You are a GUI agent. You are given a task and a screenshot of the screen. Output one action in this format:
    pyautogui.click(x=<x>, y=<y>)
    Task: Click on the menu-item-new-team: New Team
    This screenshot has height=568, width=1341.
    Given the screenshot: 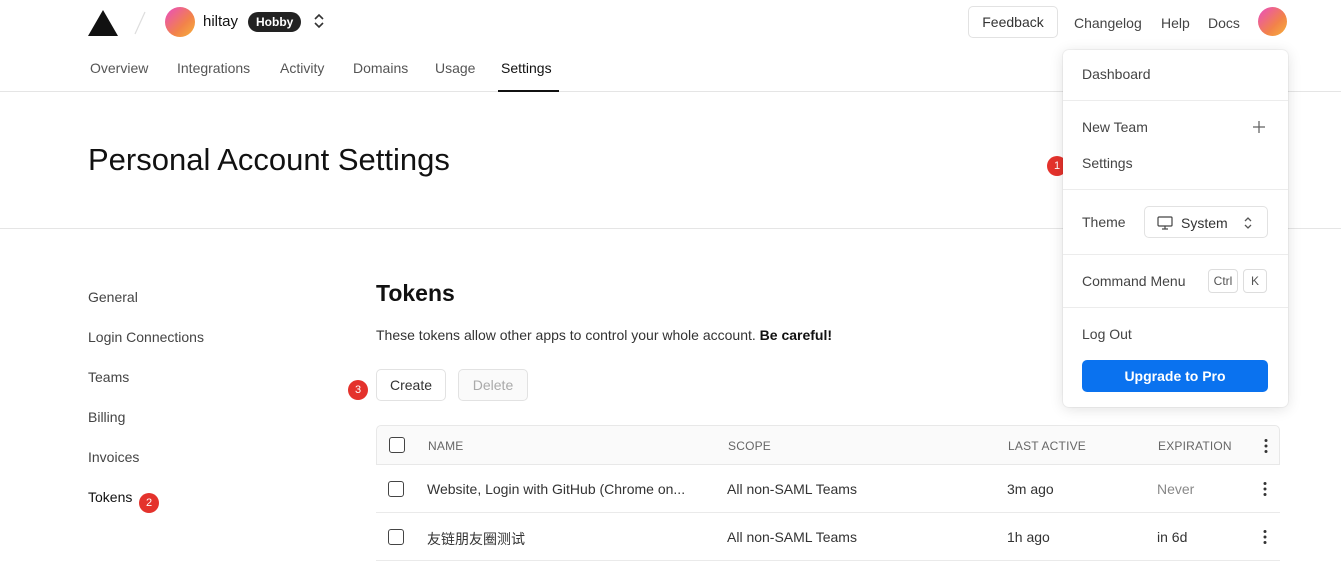 What is the action you would take?
    pyautogui.click(x=1115, y=127)
    